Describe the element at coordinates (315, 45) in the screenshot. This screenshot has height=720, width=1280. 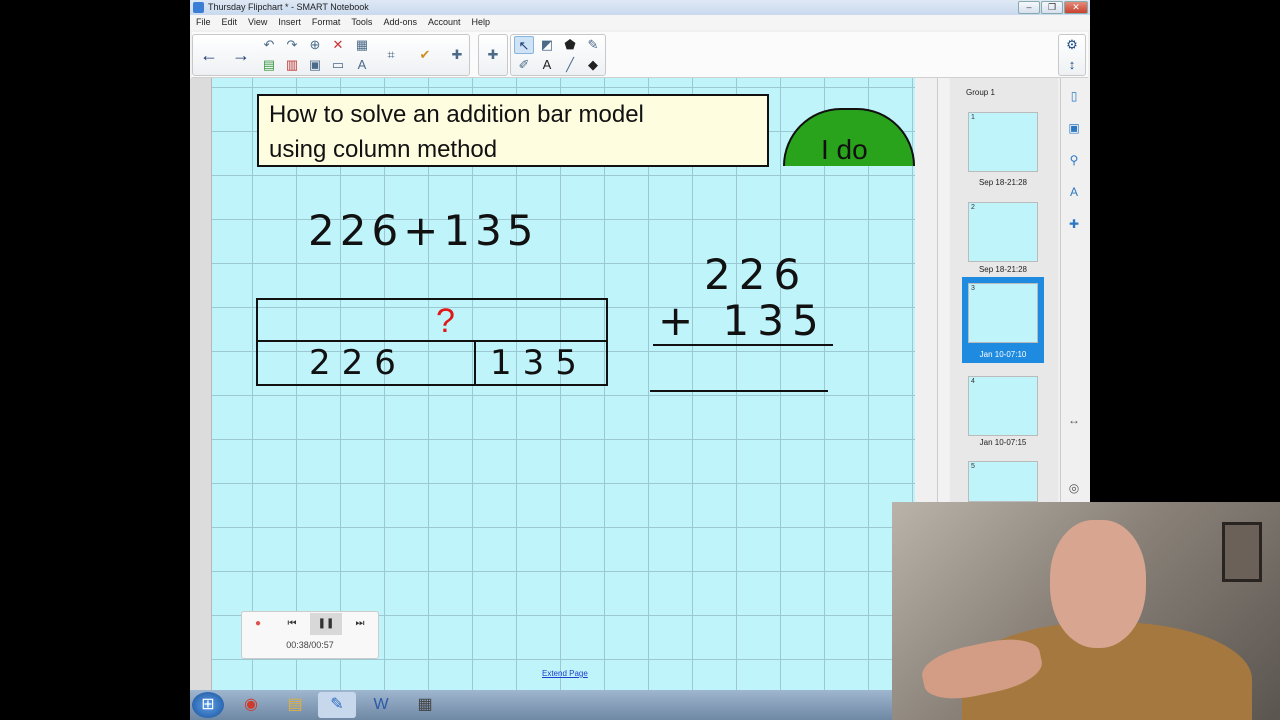
I see `add-page-icon: ⊕` at that location.